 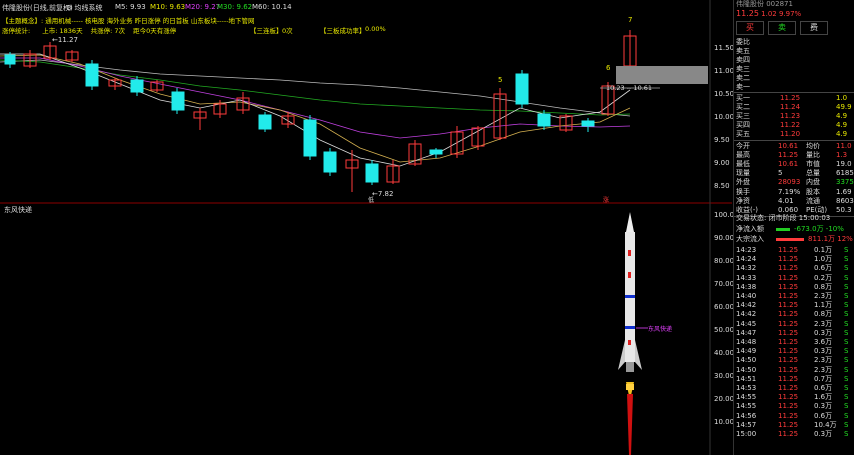 I want to click on price-tick: 8.50, so click(x=722, y=186).